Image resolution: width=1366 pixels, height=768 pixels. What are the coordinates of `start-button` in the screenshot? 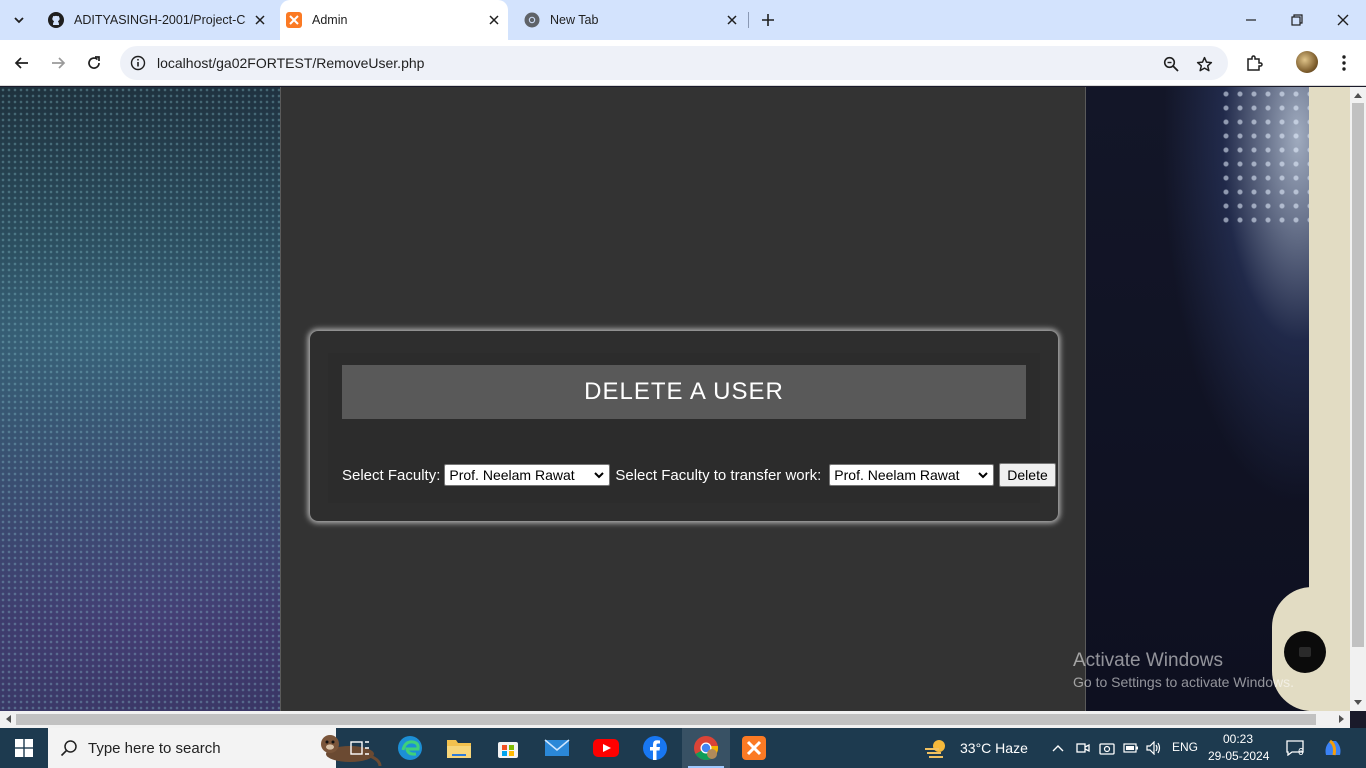 It's located at (24, 748).